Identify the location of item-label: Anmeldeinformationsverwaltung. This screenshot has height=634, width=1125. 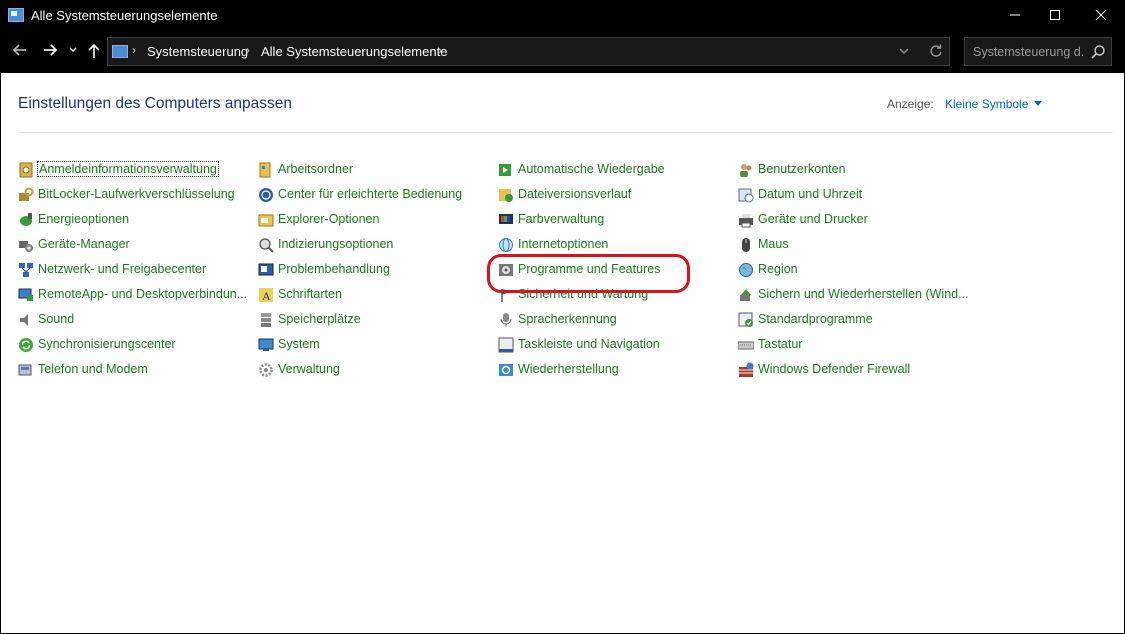
(128, 169).